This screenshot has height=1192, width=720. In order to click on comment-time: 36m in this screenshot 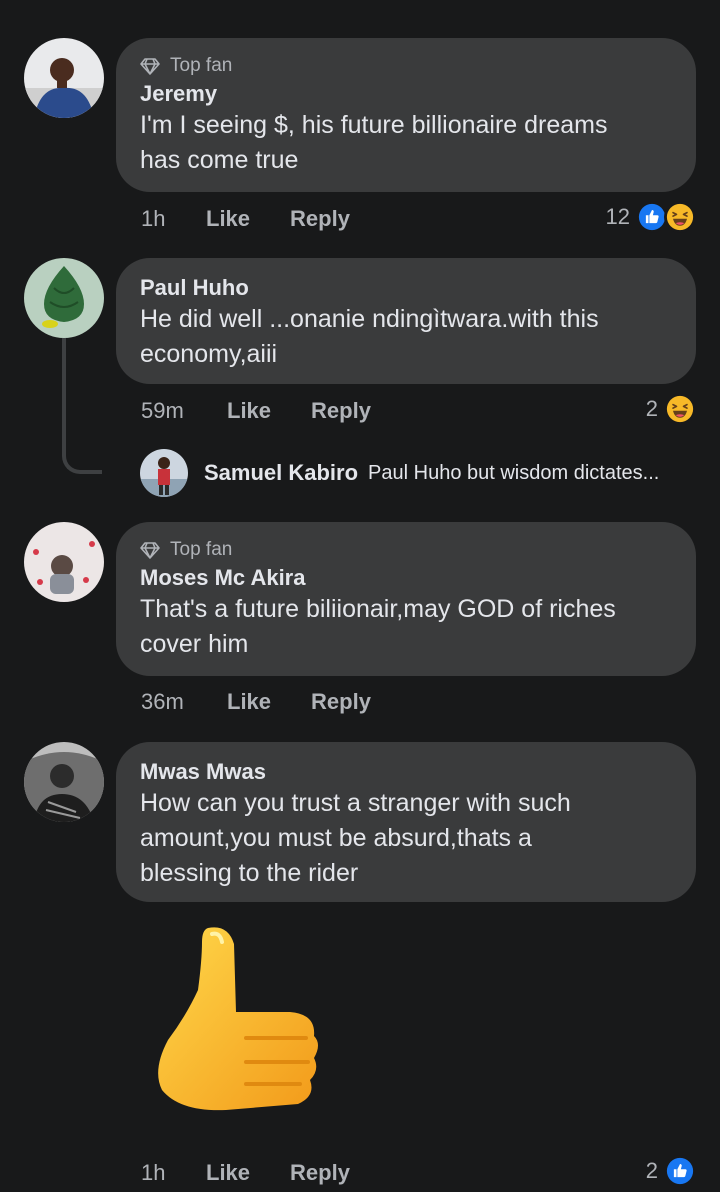, I will do `click(184, 702)`.